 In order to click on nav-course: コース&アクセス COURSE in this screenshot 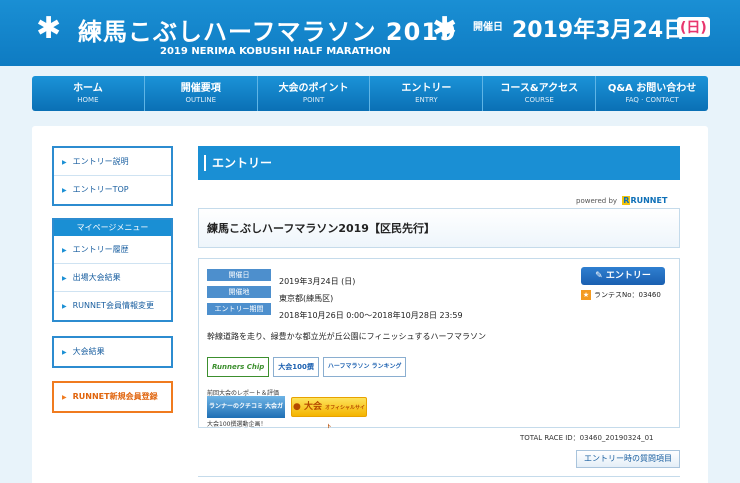, I will do `click(540, 93)`.